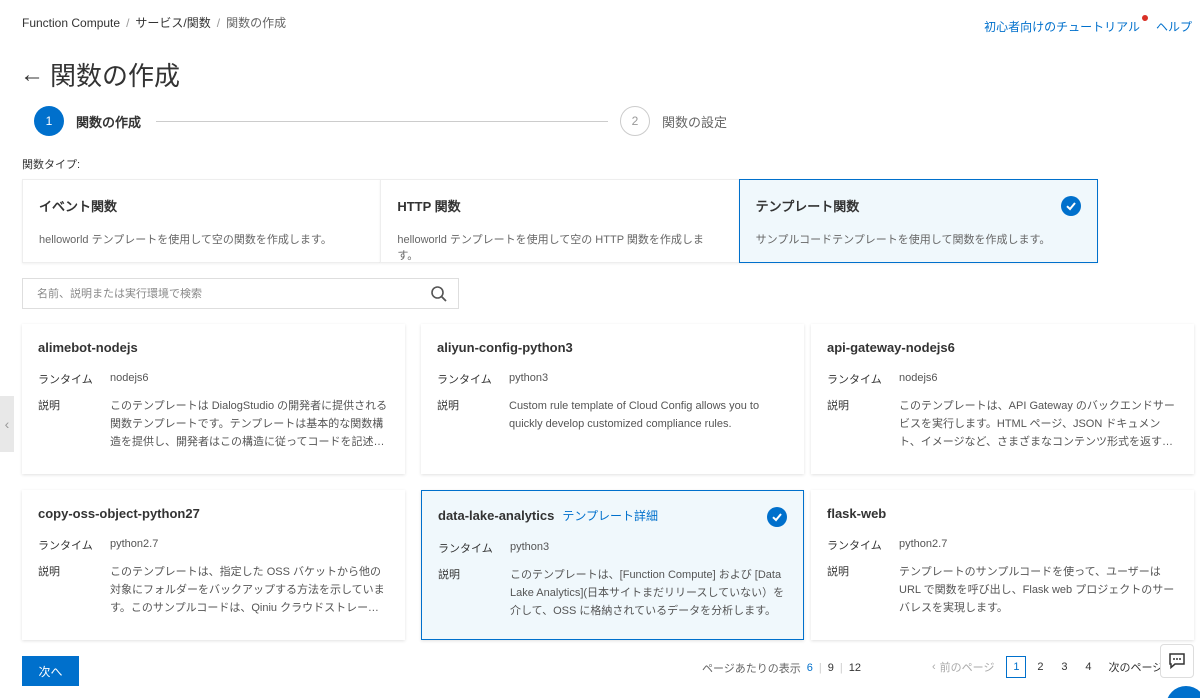 The width and height of the screenshot is (1200, 698). Describe the element at coordinates (918, 221) in the screenshot. I see `type-card-template: テンプレート関数 サンプルコードテンプレートを使用して関数を作成します。` at that location.